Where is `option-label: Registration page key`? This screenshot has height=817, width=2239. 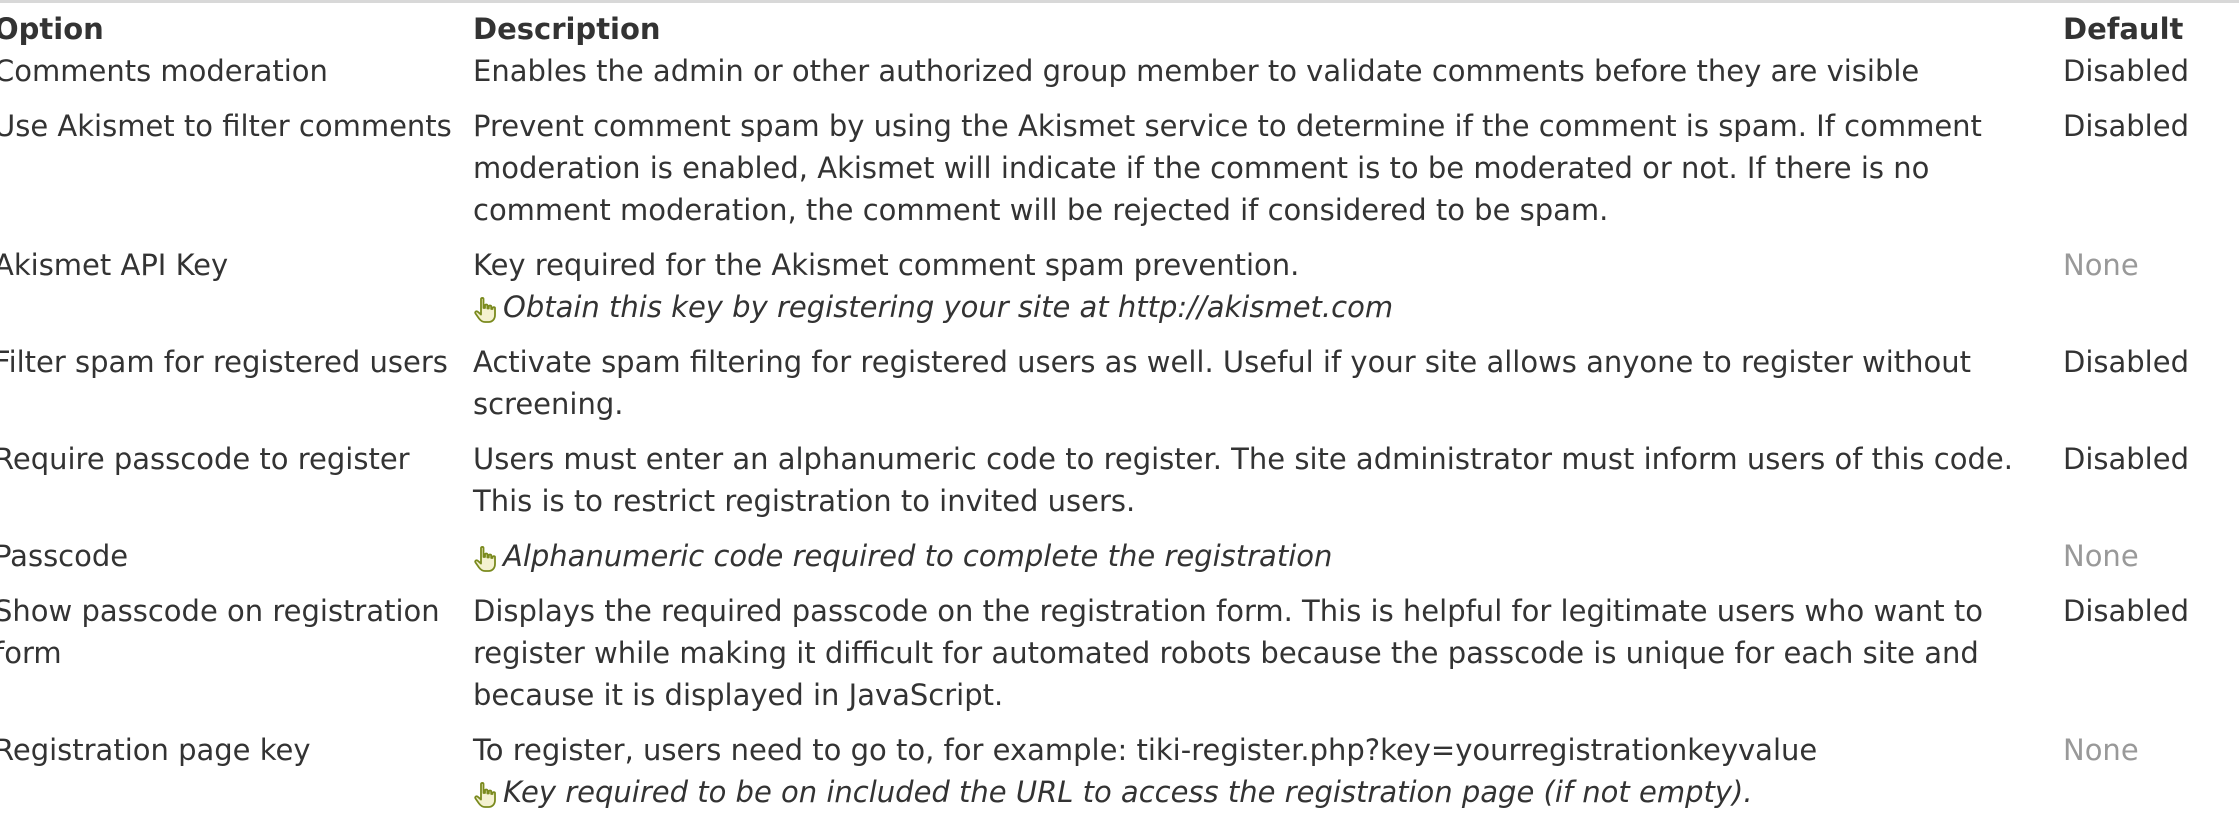
option-label: Registration page key is located at coordinates (155, 750).